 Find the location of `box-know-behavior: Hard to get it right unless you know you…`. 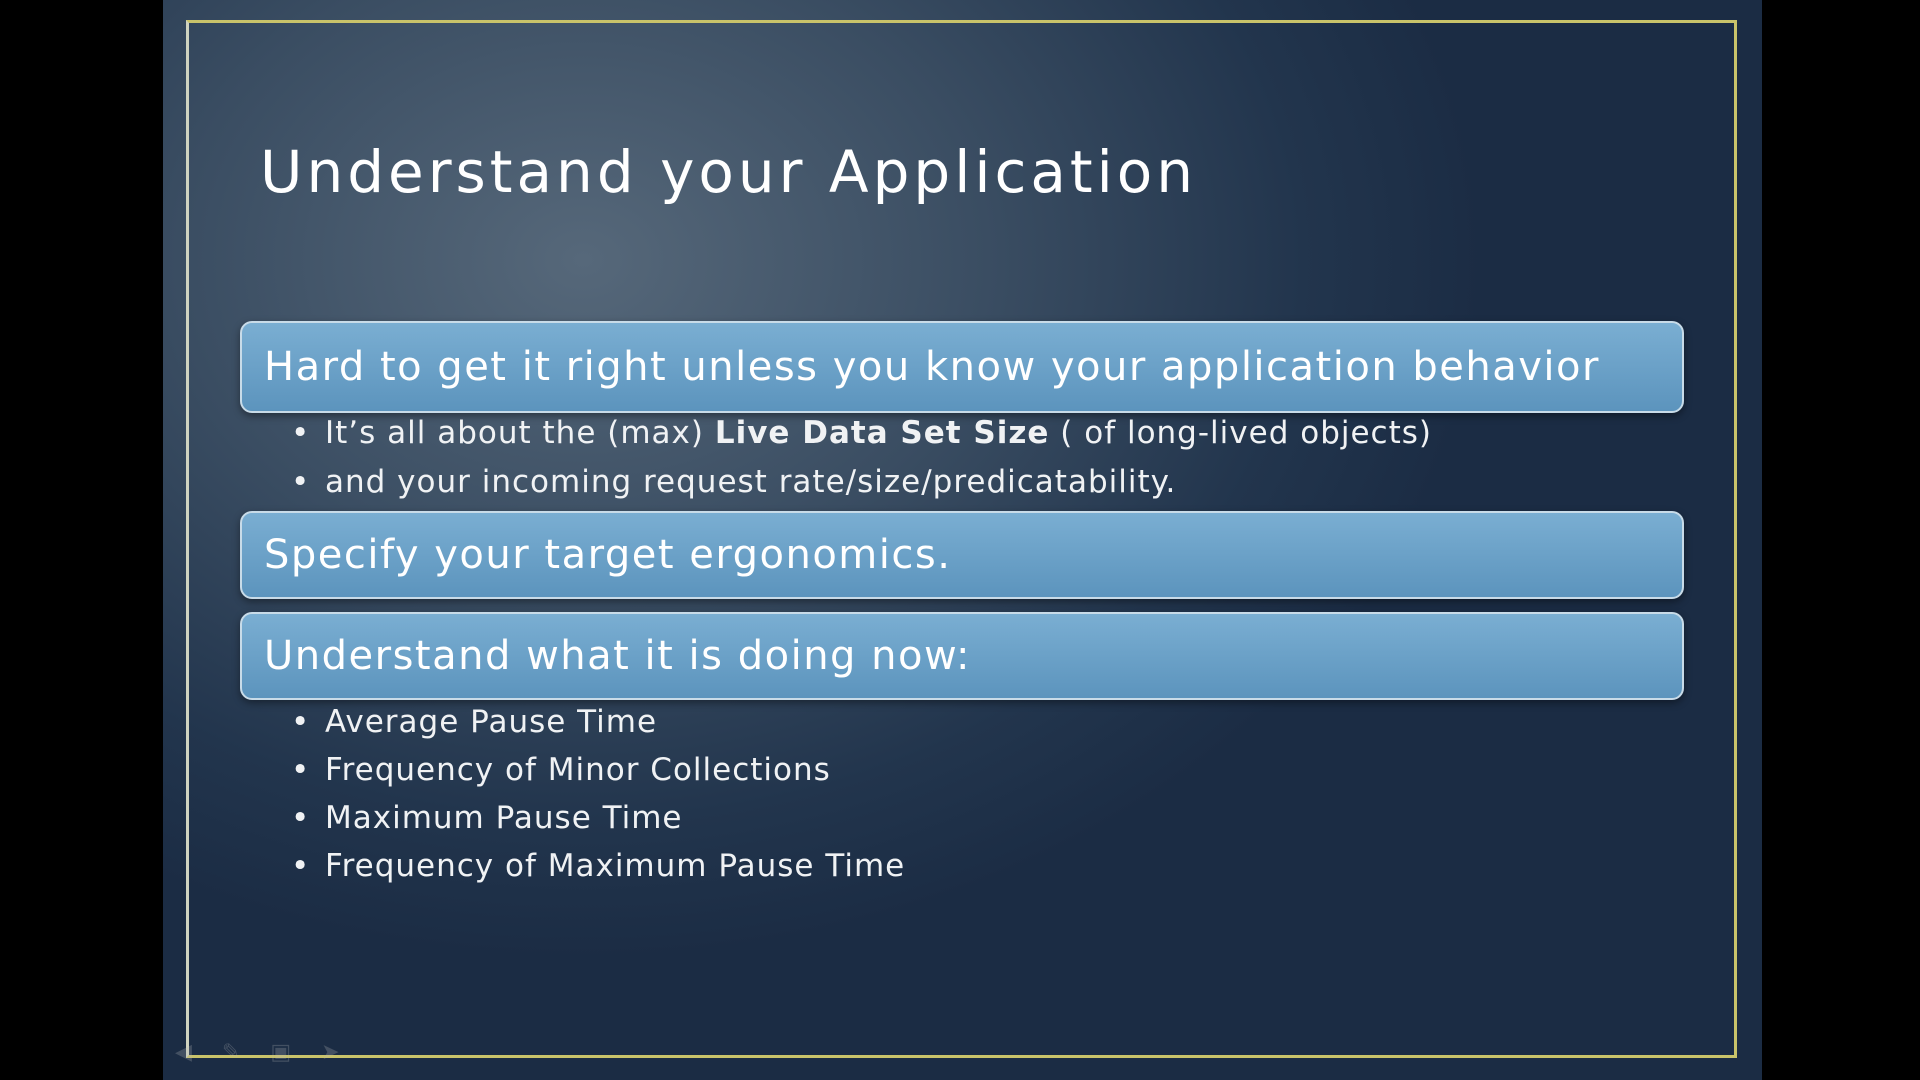

box-know-behavior: Hard to get it right unless you know you… is located at coordinates (962, 367).